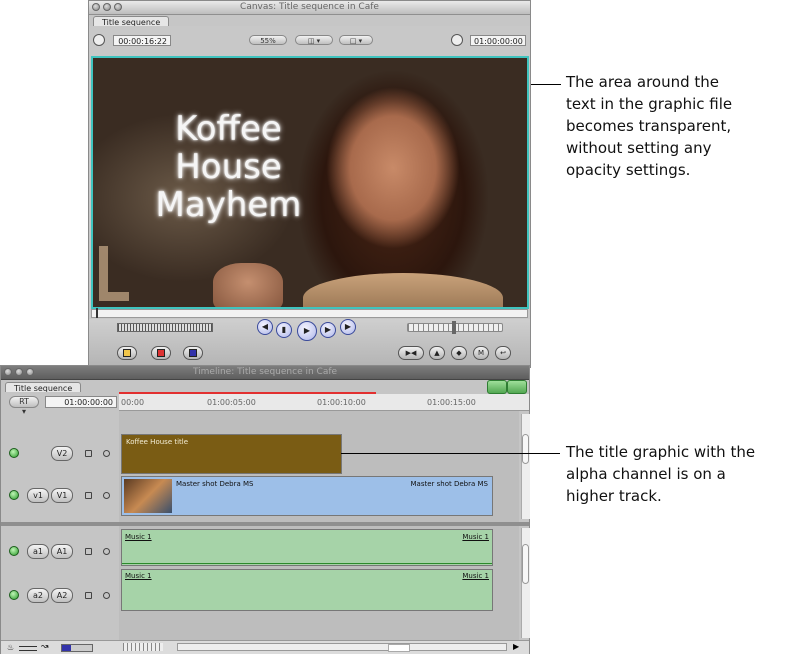  Describe the element at coordinates (88, 551) in the screenshot. I see `lock-track-a1-icon` at that location.